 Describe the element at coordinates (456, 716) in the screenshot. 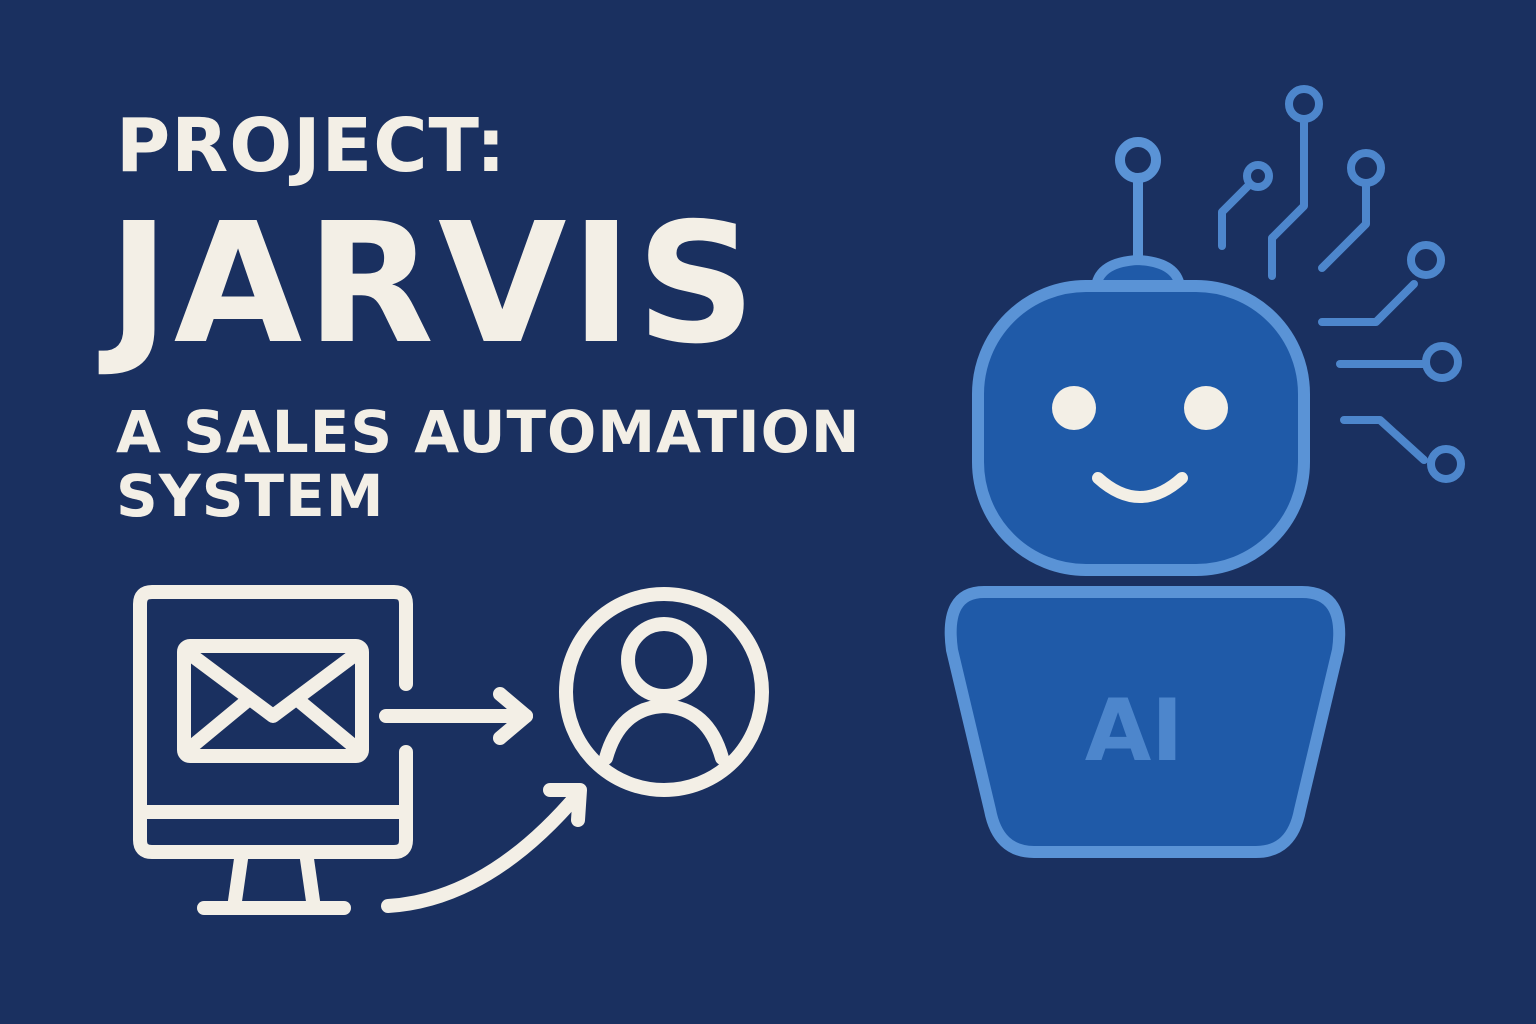

I see `arrow-to-user-icon` at that location.